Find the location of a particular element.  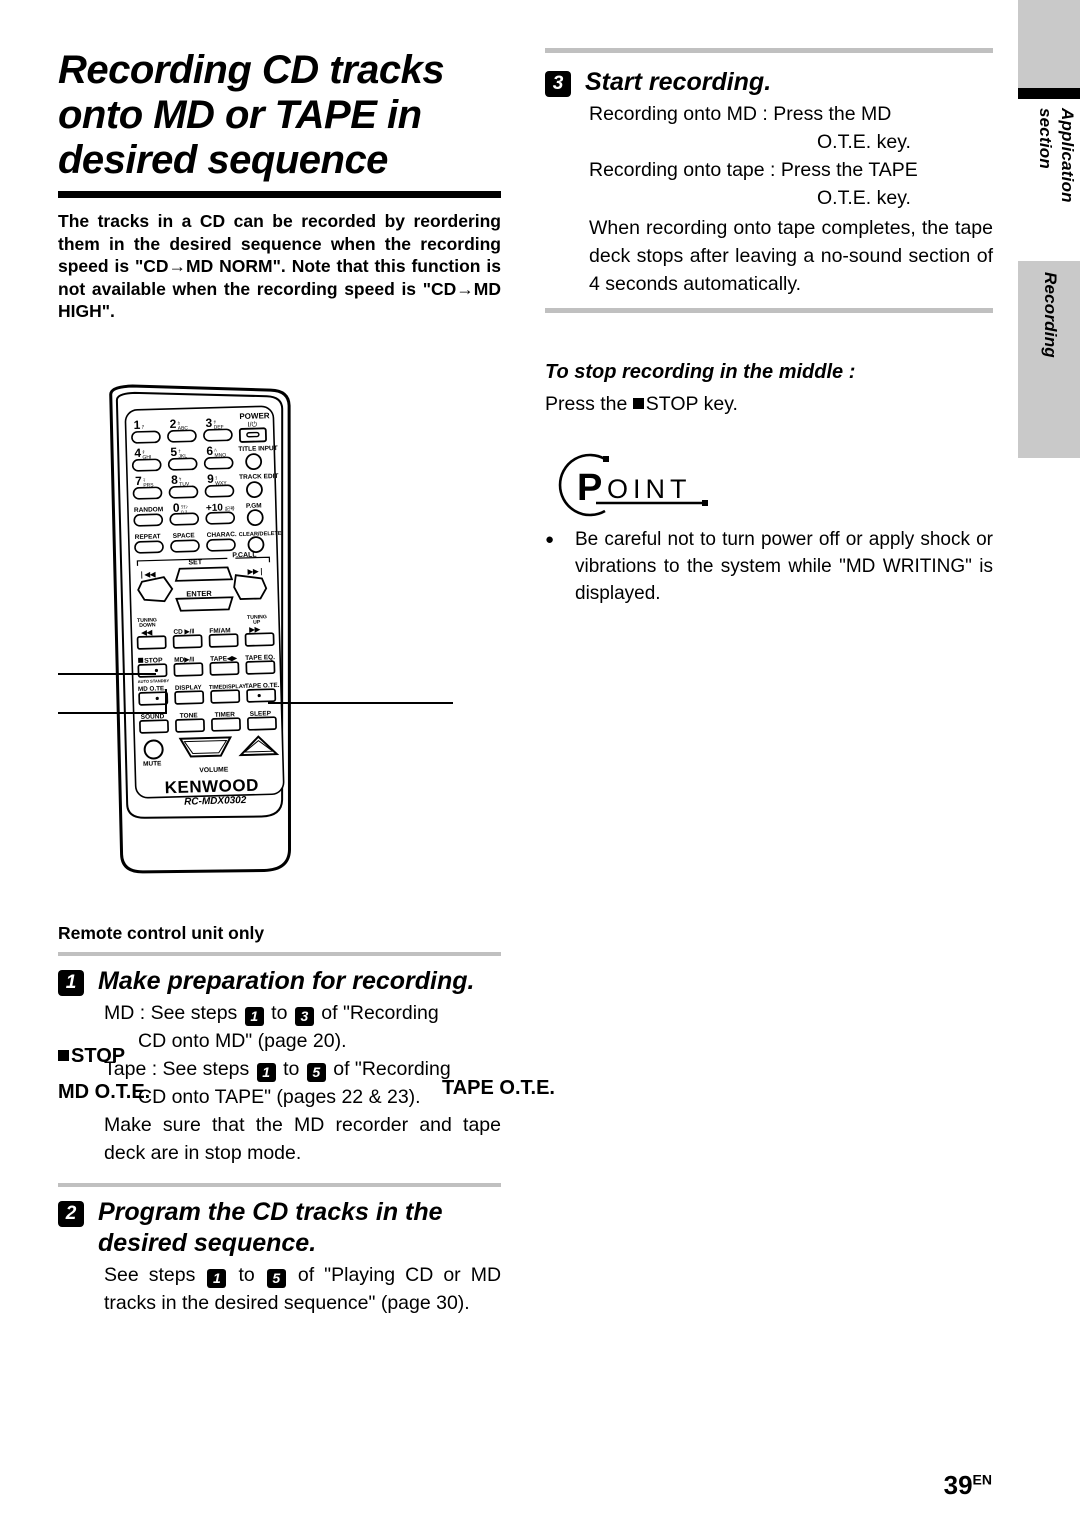

point-logo-svg: P OINT is located at coordinates (633, 485).